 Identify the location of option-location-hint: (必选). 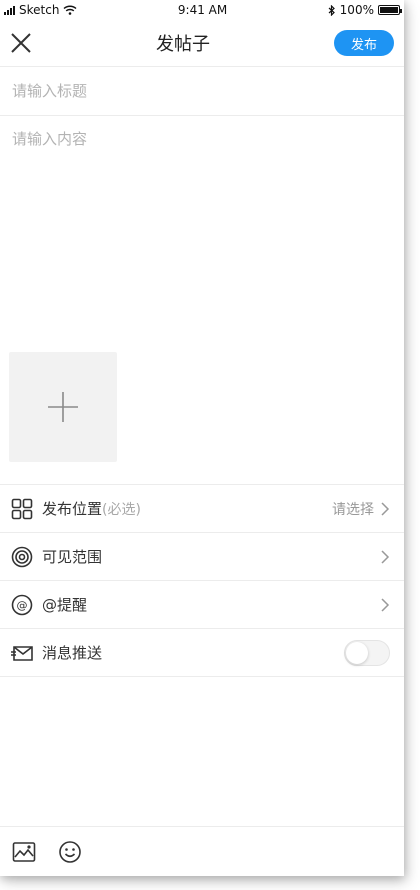
(121, 509).